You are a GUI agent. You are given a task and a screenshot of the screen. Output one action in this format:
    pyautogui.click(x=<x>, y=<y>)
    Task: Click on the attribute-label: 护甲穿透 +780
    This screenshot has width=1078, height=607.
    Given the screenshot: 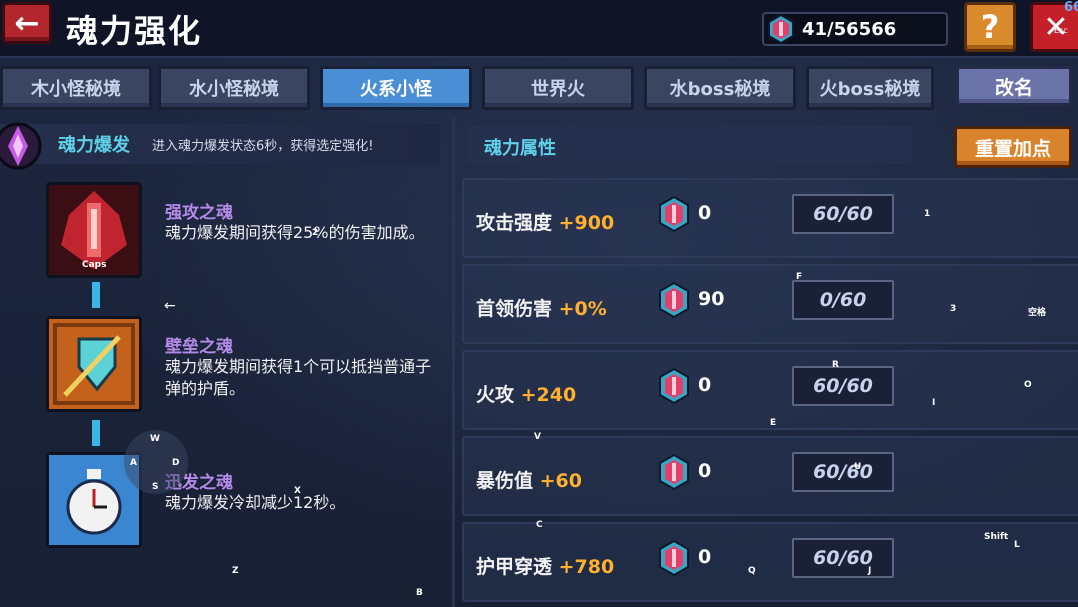 What is the action you would take?
    pyautogui.click(x=545, y=565)
    